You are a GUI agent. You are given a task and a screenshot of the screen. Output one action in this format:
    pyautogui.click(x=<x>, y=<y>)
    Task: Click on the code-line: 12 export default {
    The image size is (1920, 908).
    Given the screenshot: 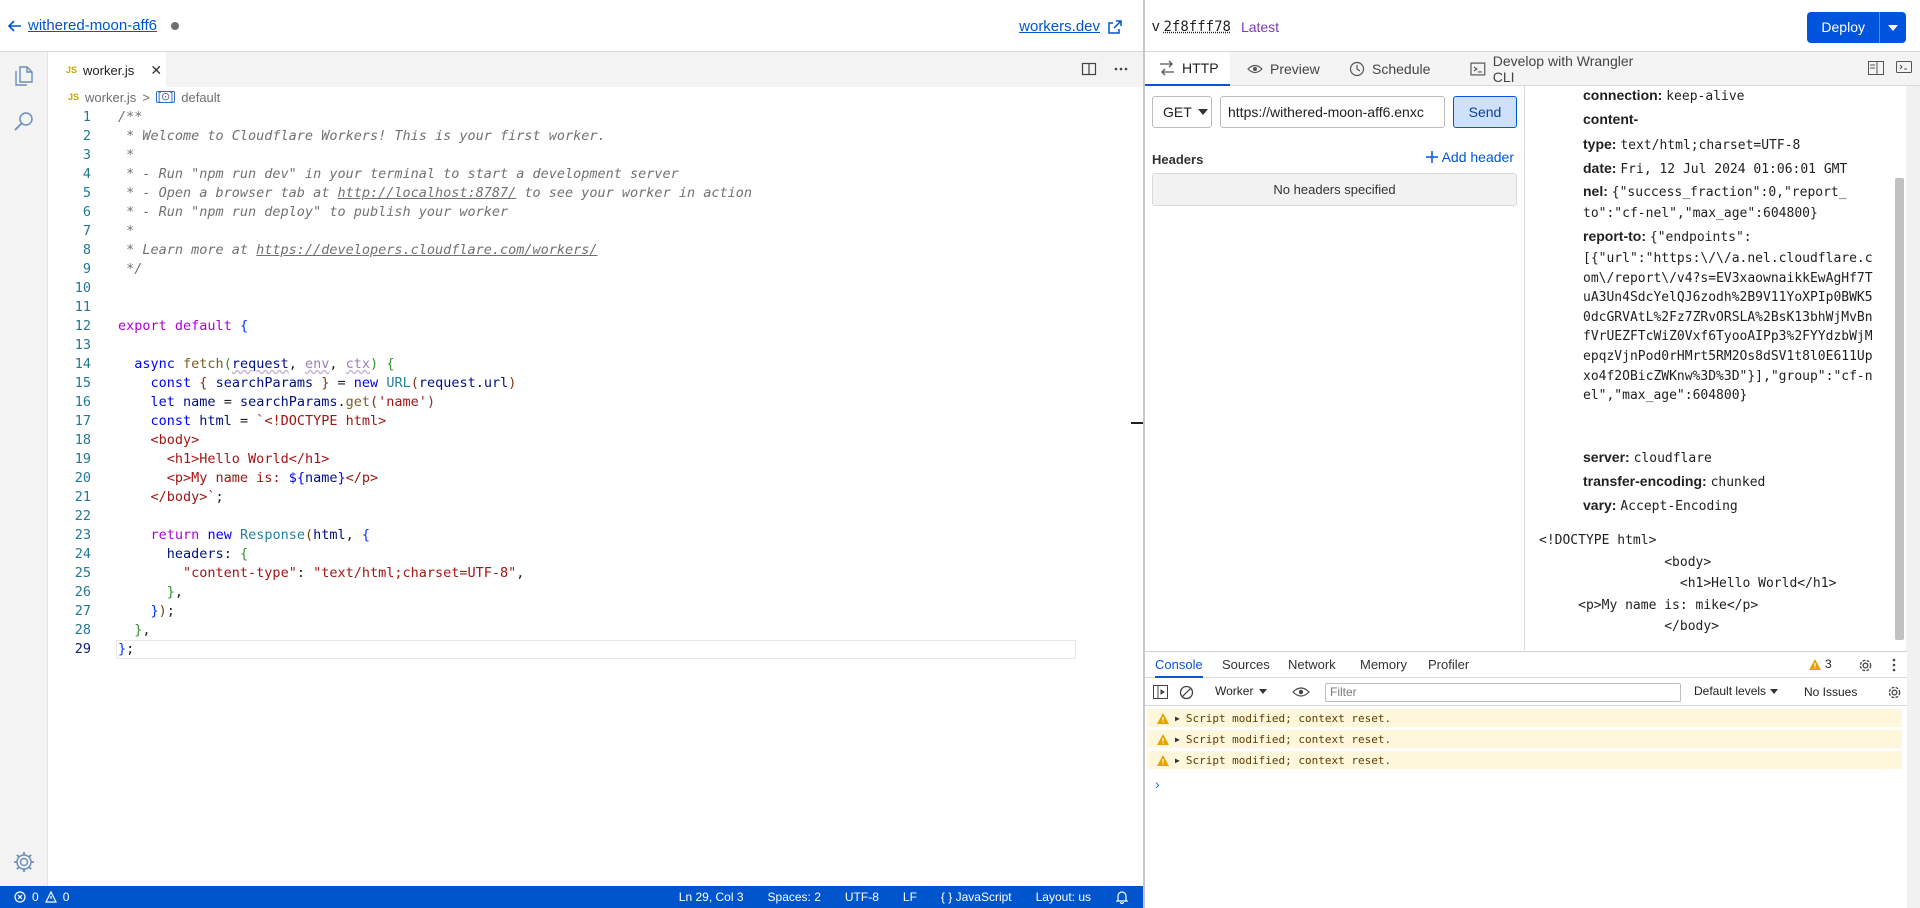 What is the action you would take?
    pyautogui.click(x=588, y=326)
    